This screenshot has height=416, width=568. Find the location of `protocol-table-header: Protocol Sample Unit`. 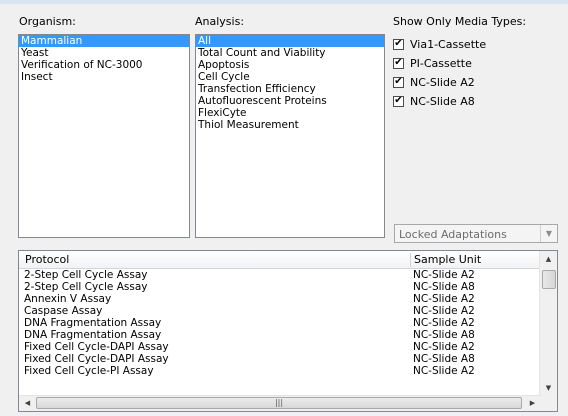

protocol-table-header: Protocol Sample Unit is located at coordinates (280, 260).